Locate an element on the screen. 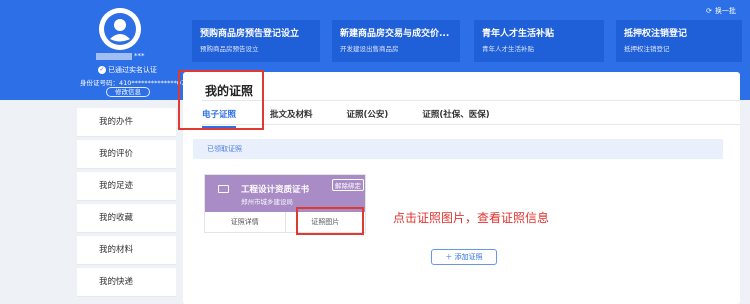 This screenshot has height=304, width=750. tab-social-security-certificates: 证照(社保、医保) is located at coordinates (455, 118).